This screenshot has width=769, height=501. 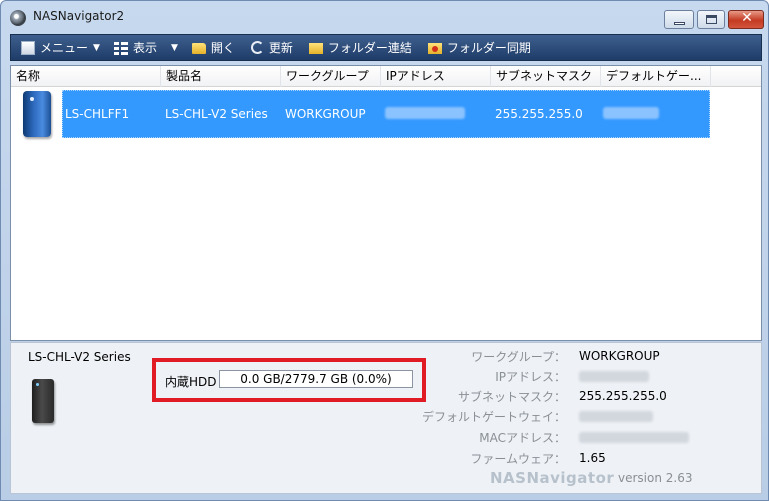 What do you see at coordinates (257, 47) in the screenshot?
I see `refresh-icon` at bounding box center [257, 47].